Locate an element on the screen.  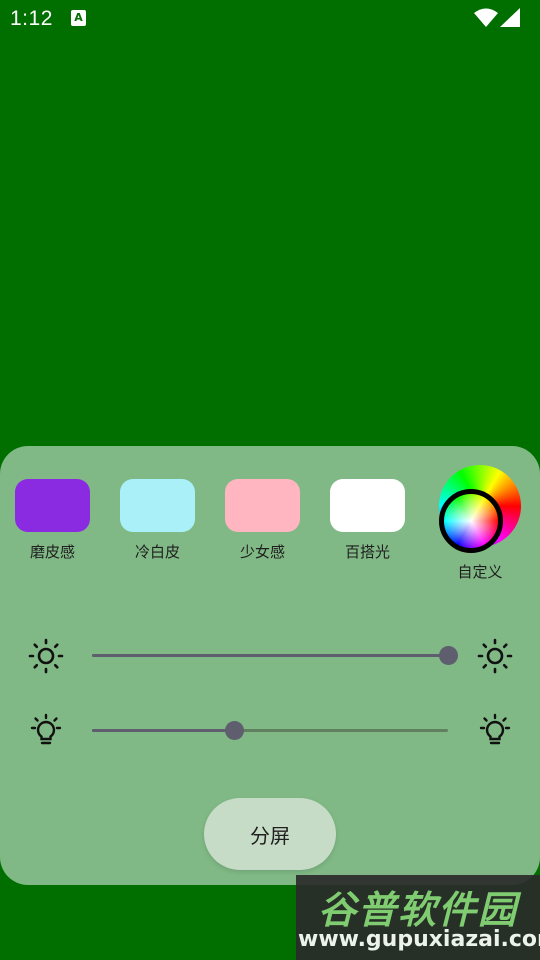
brightness-slider-row is located at coordinates (270, 656).